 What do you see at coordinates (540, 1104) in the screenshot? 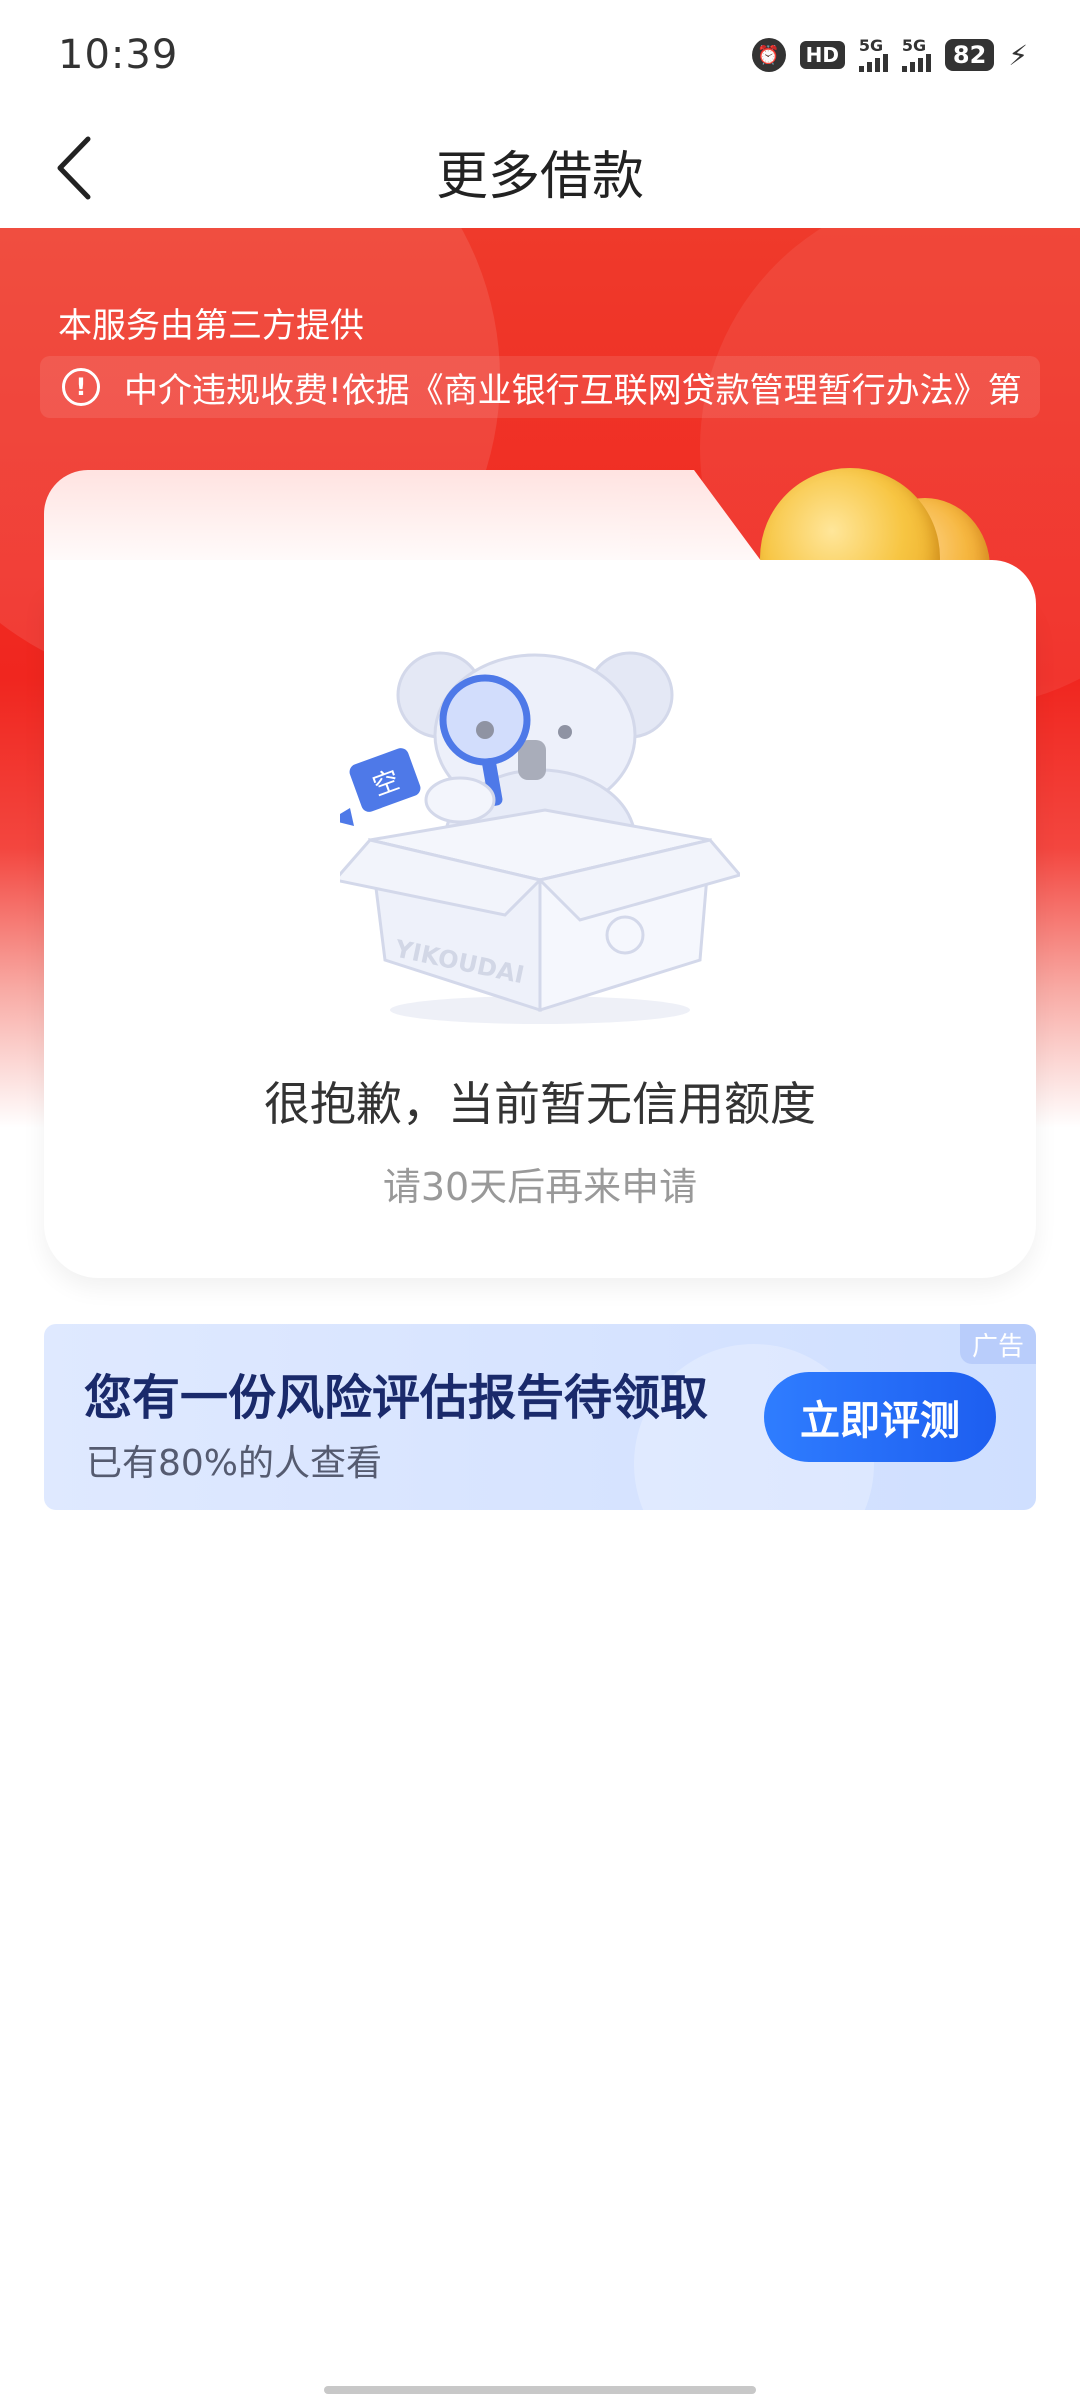
I see `empty-state-title: 很抱歉，当前暂无信用额度` at bounding box center [540, 1104].